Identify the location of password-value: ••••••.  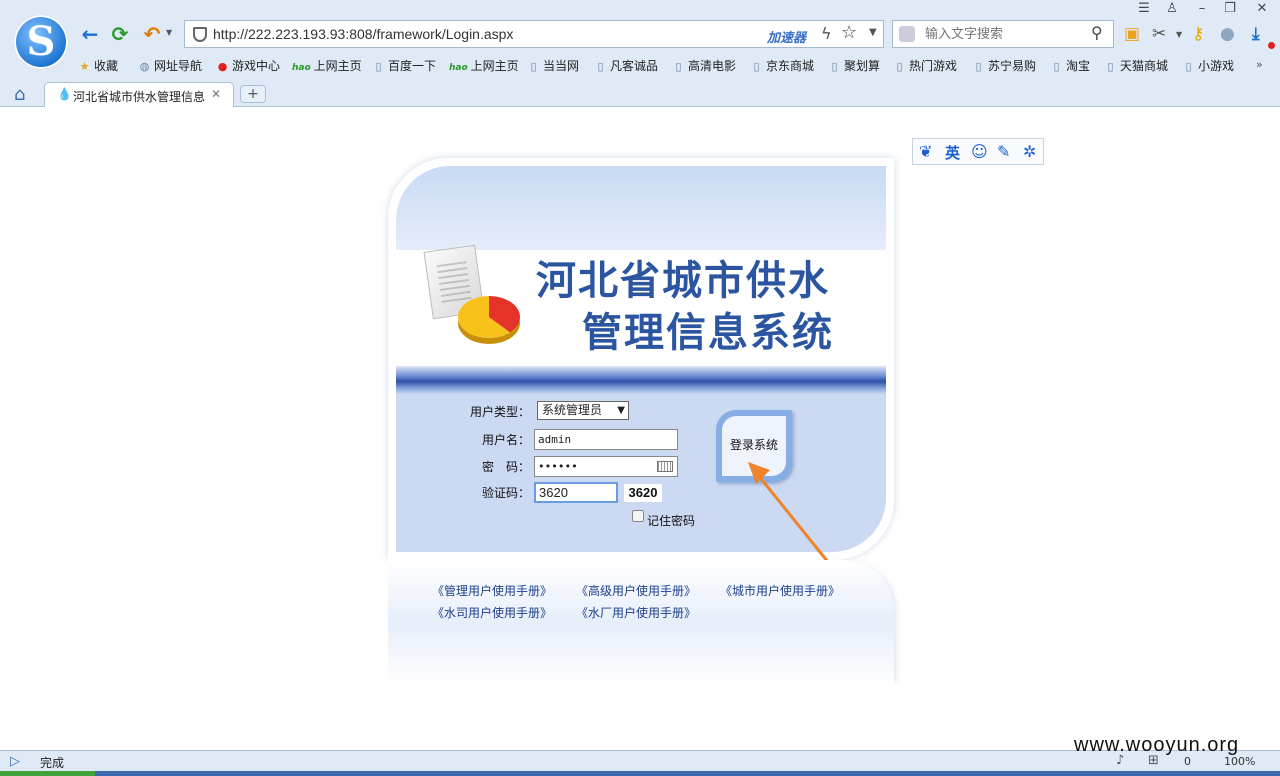
(558, 466).